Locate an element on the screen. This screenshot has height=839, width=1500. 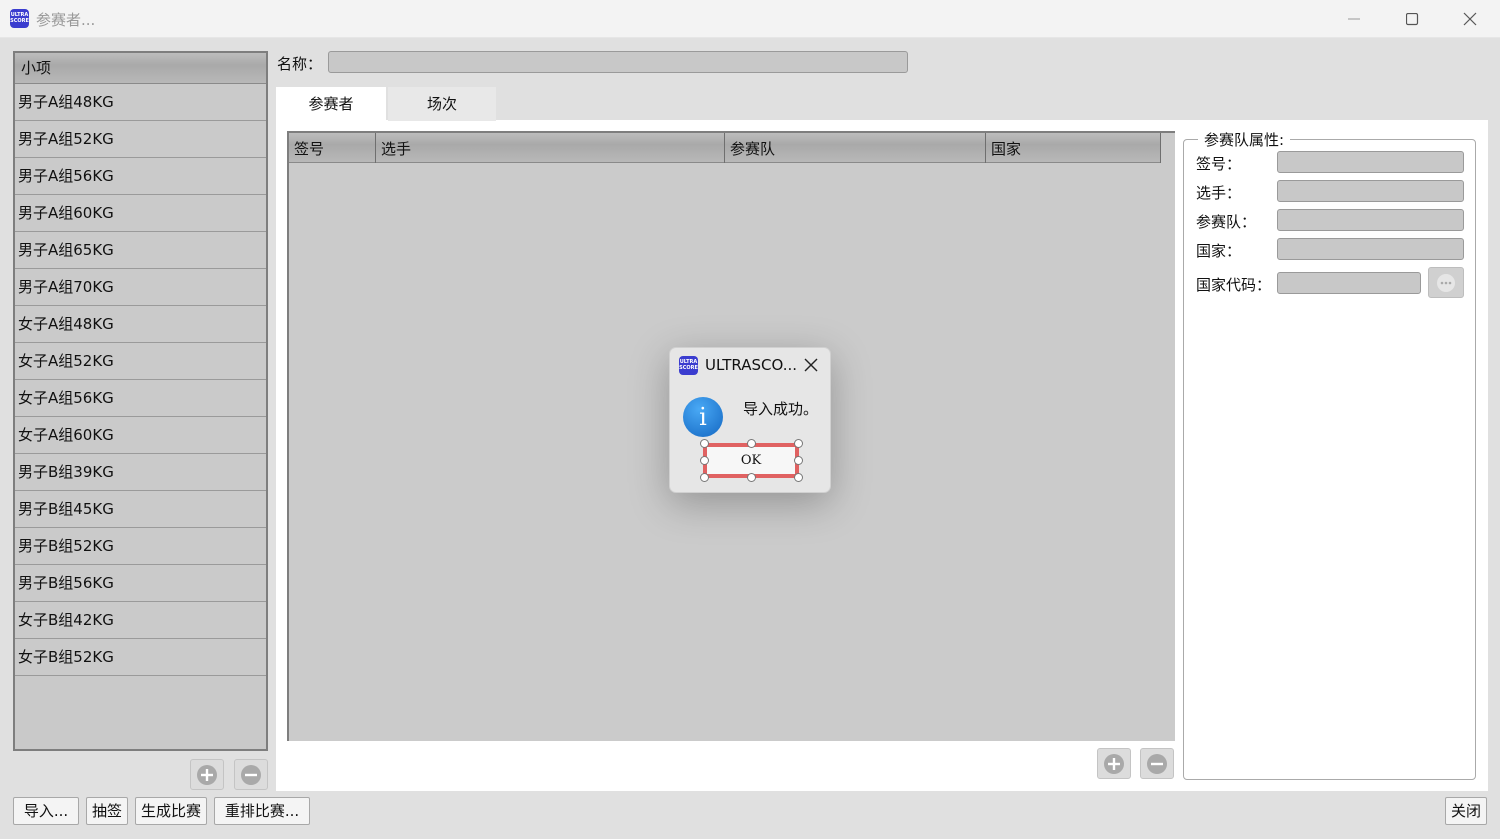
player-field is located at coordinates (1370, 191).